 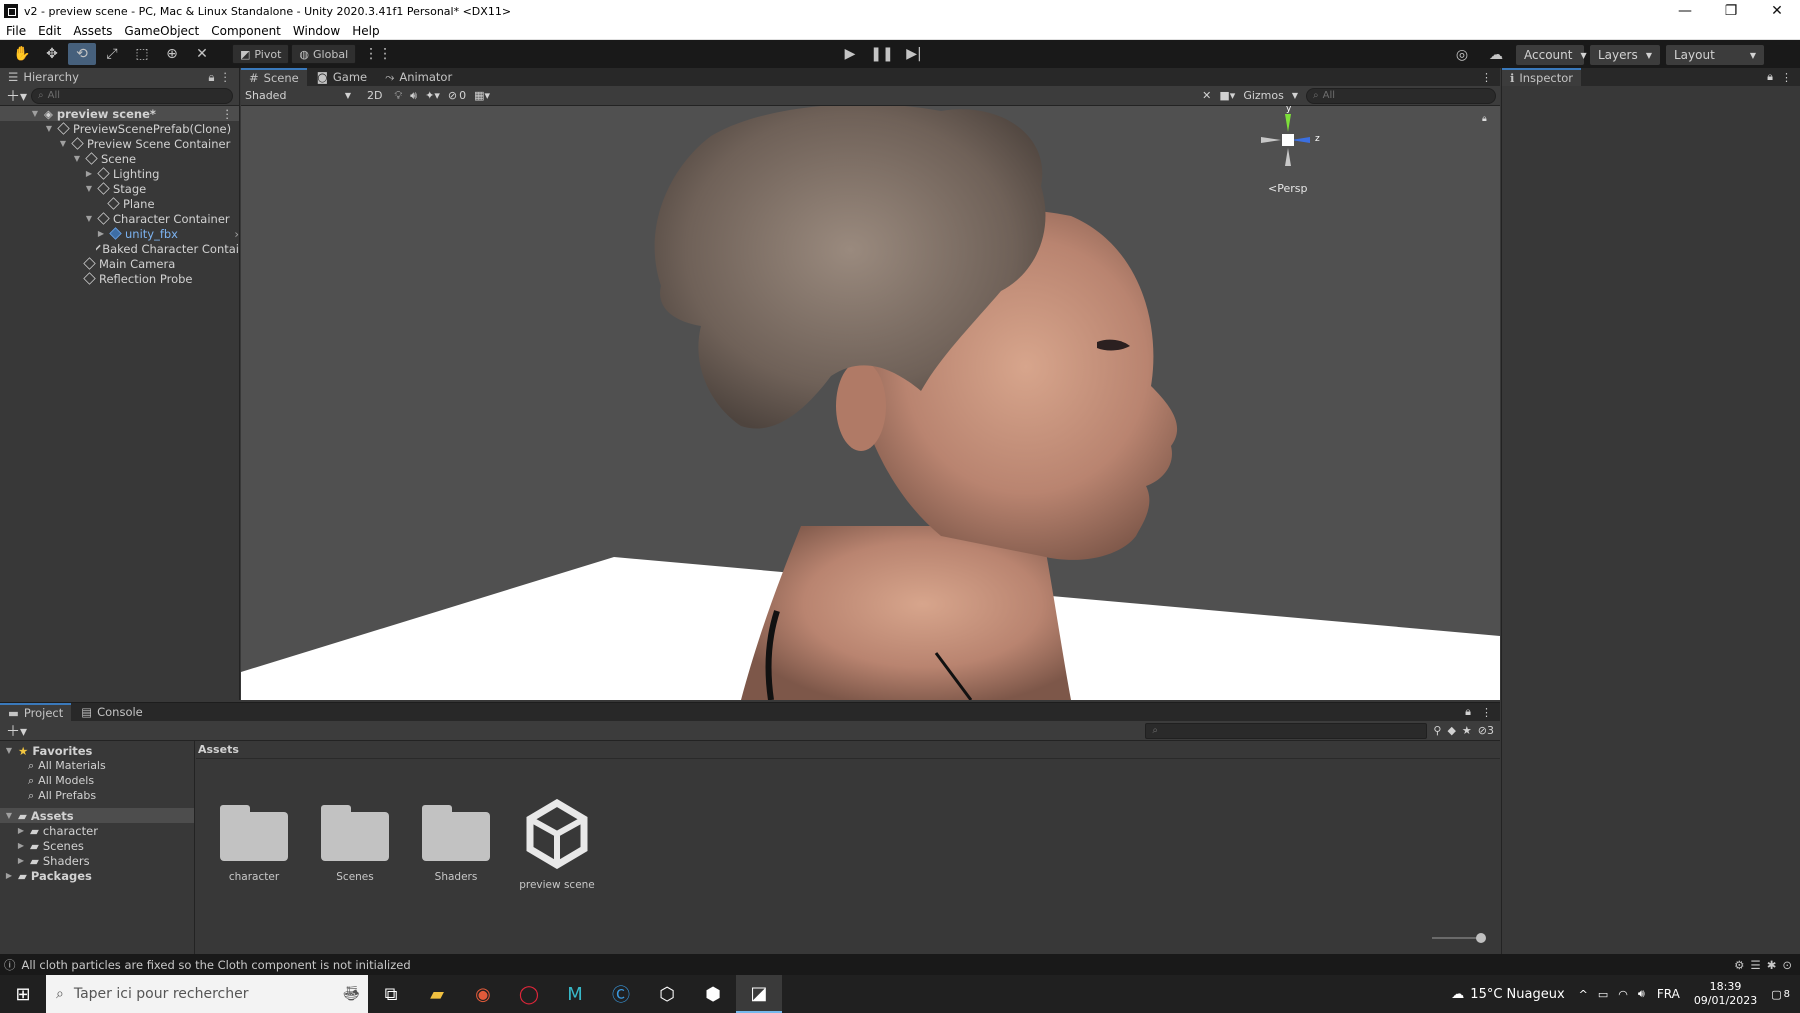 What do you see at coordinates (61, 780) in the screenshot?
I see `favorite-all-models: ⌕ All Models` at bounding box center [61, 780].